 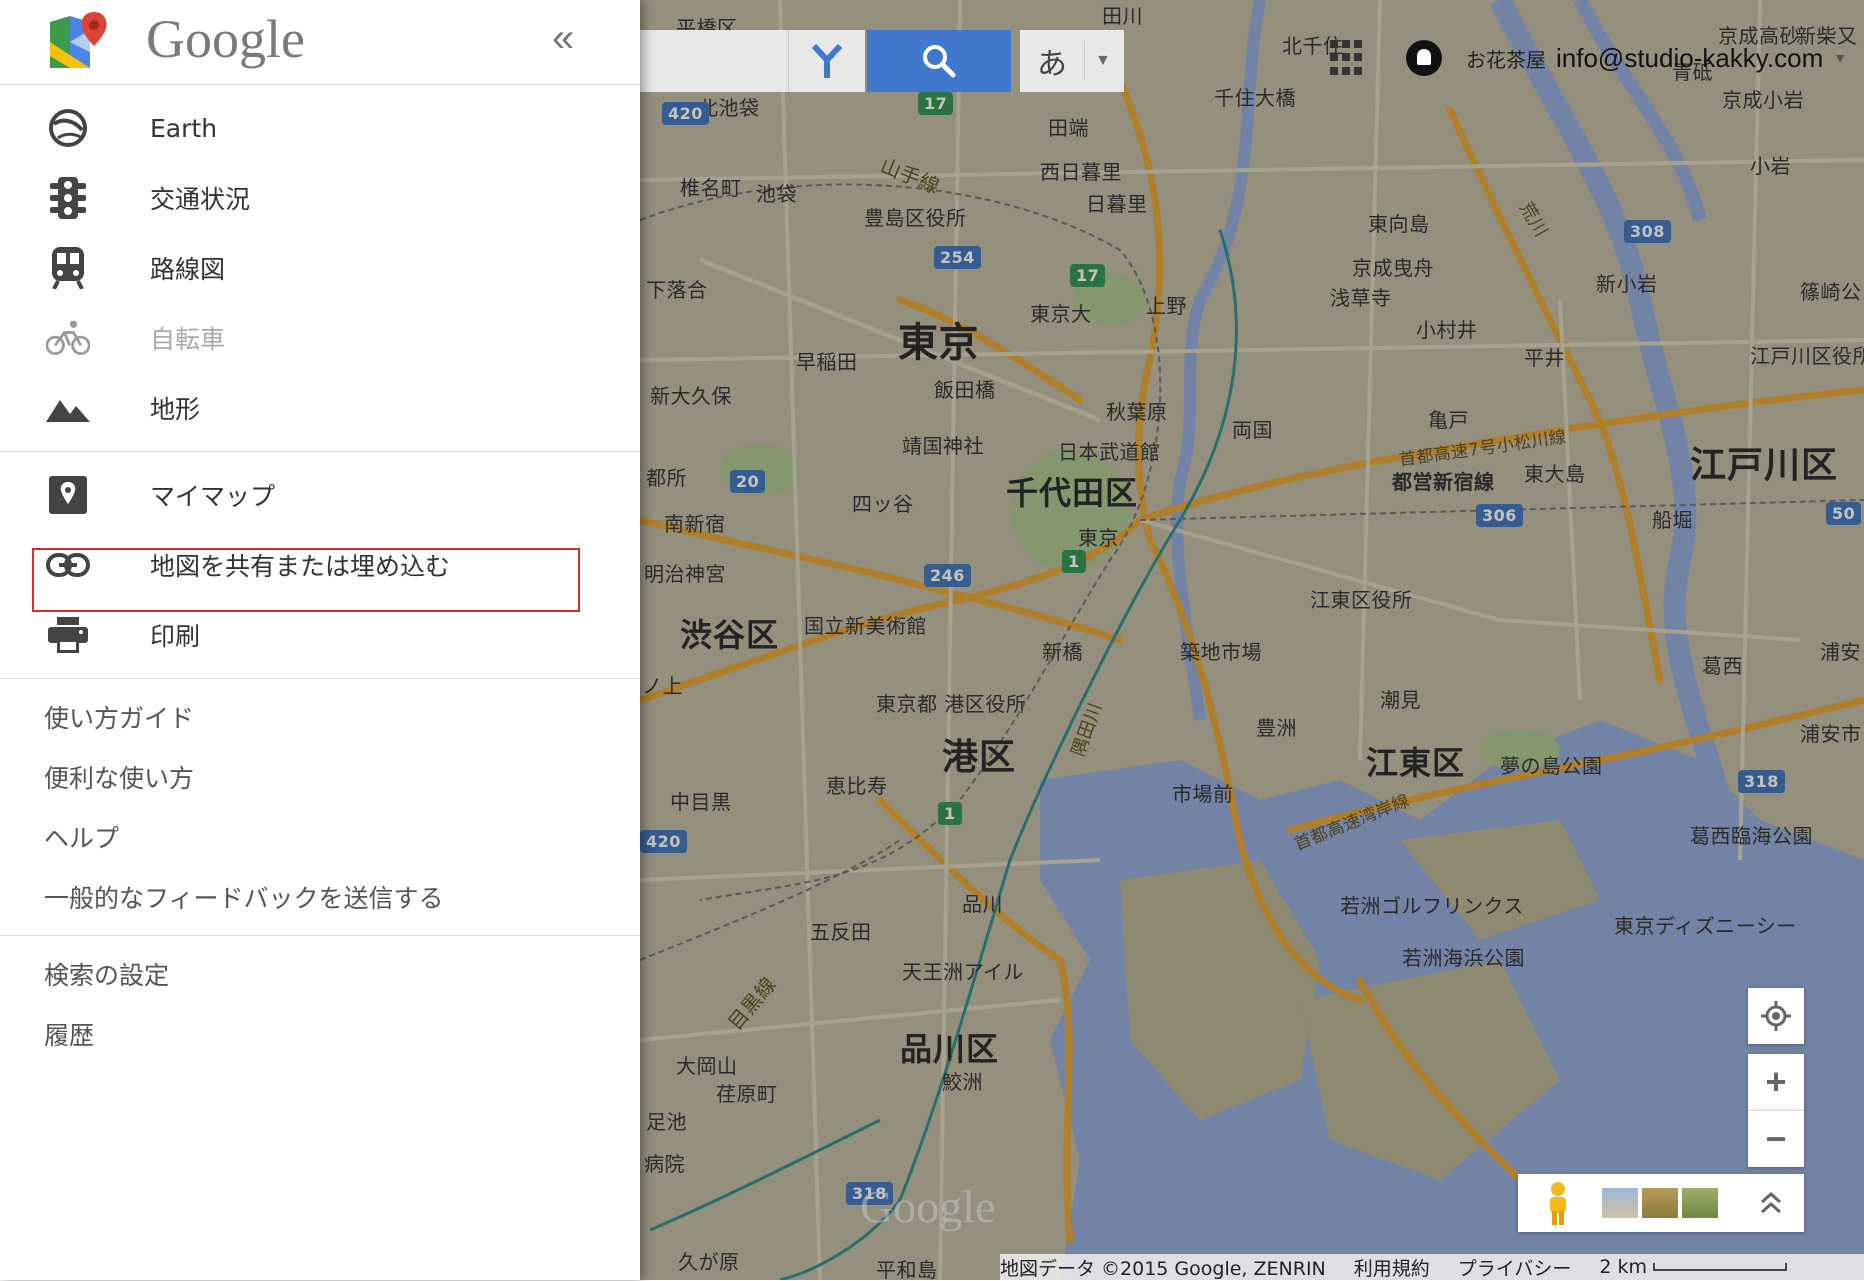 I want to click on route-shield: 308, so click(x=1647, y=231).